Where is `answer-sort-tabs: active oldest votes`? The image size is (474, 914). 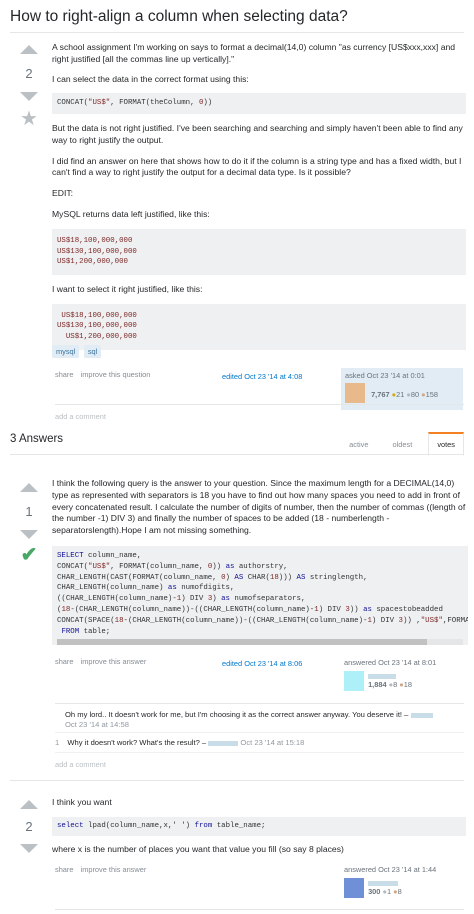
answer-sort-tabs: active oldest votes is located at coordinates (399, 444).